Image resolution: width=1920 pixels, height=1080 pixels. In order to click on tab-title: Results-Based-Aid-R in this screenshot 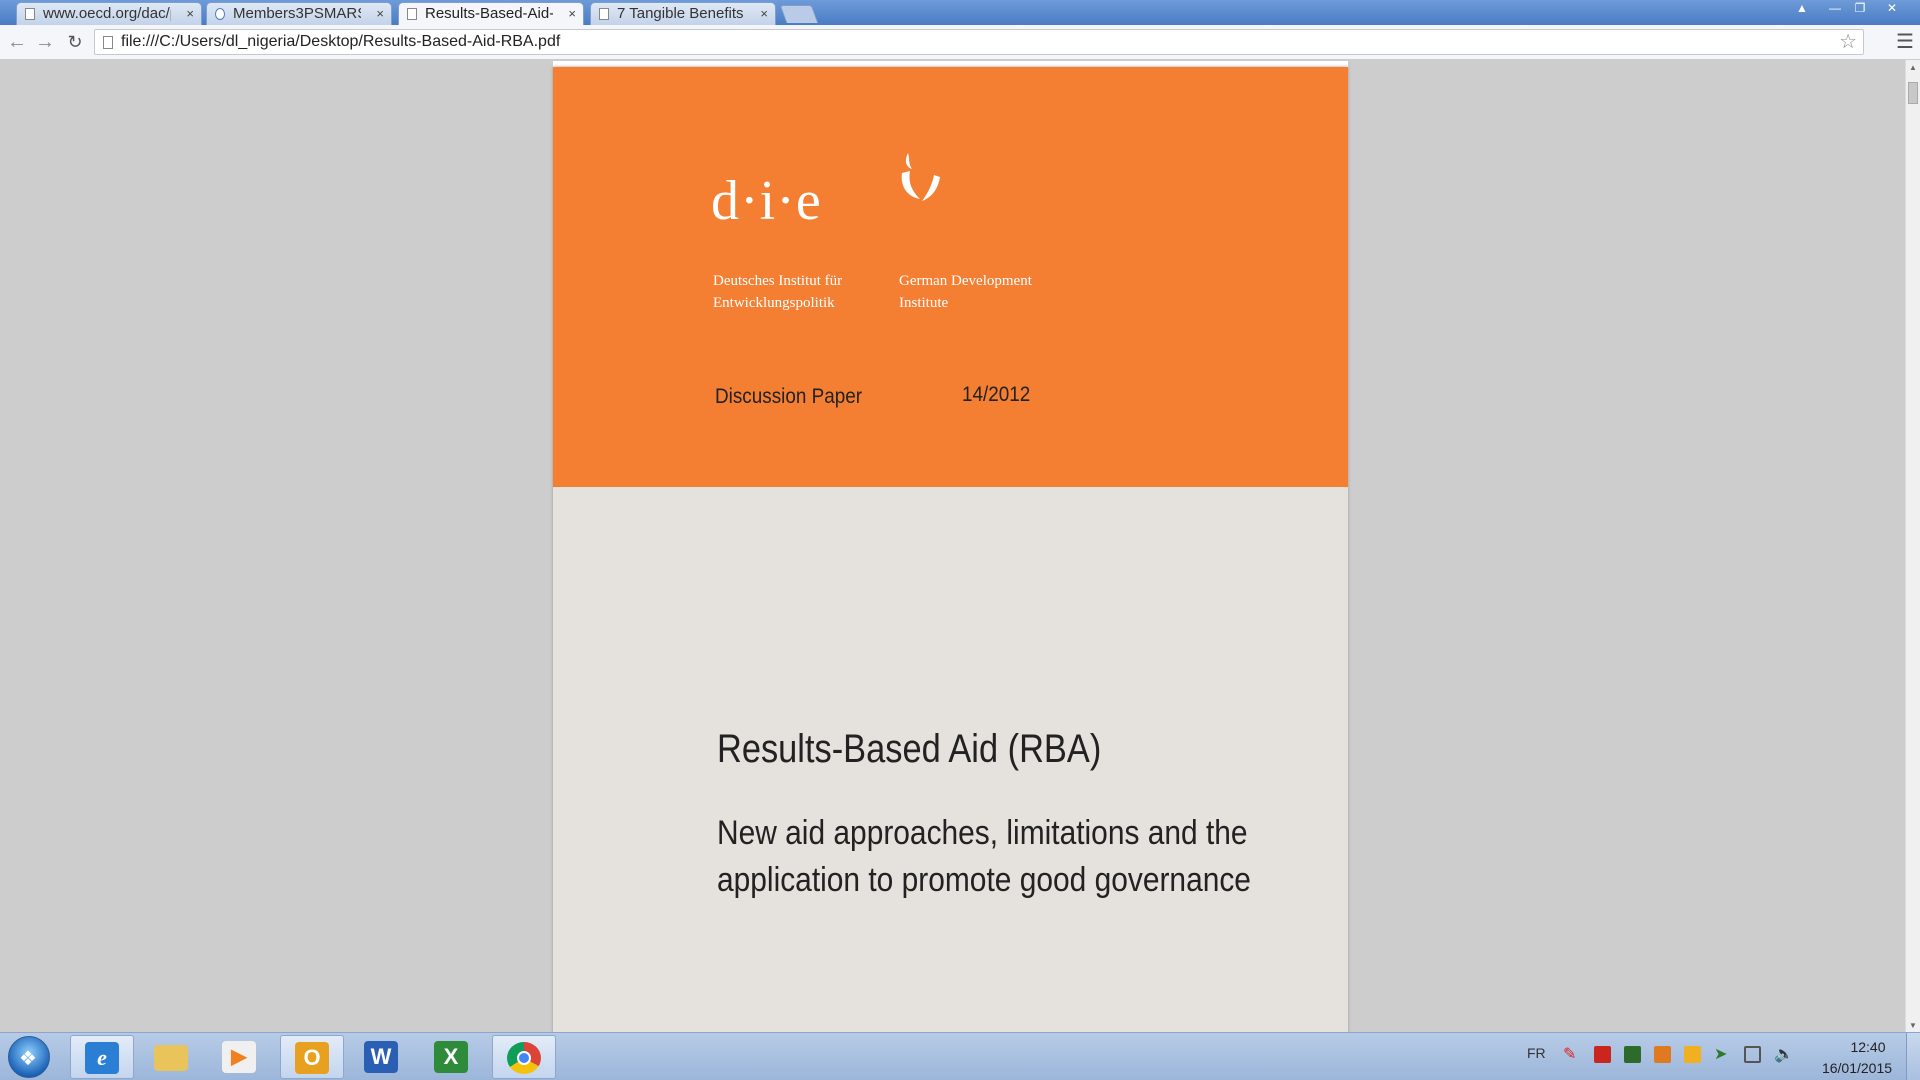, I will do `click(489, 13)`.